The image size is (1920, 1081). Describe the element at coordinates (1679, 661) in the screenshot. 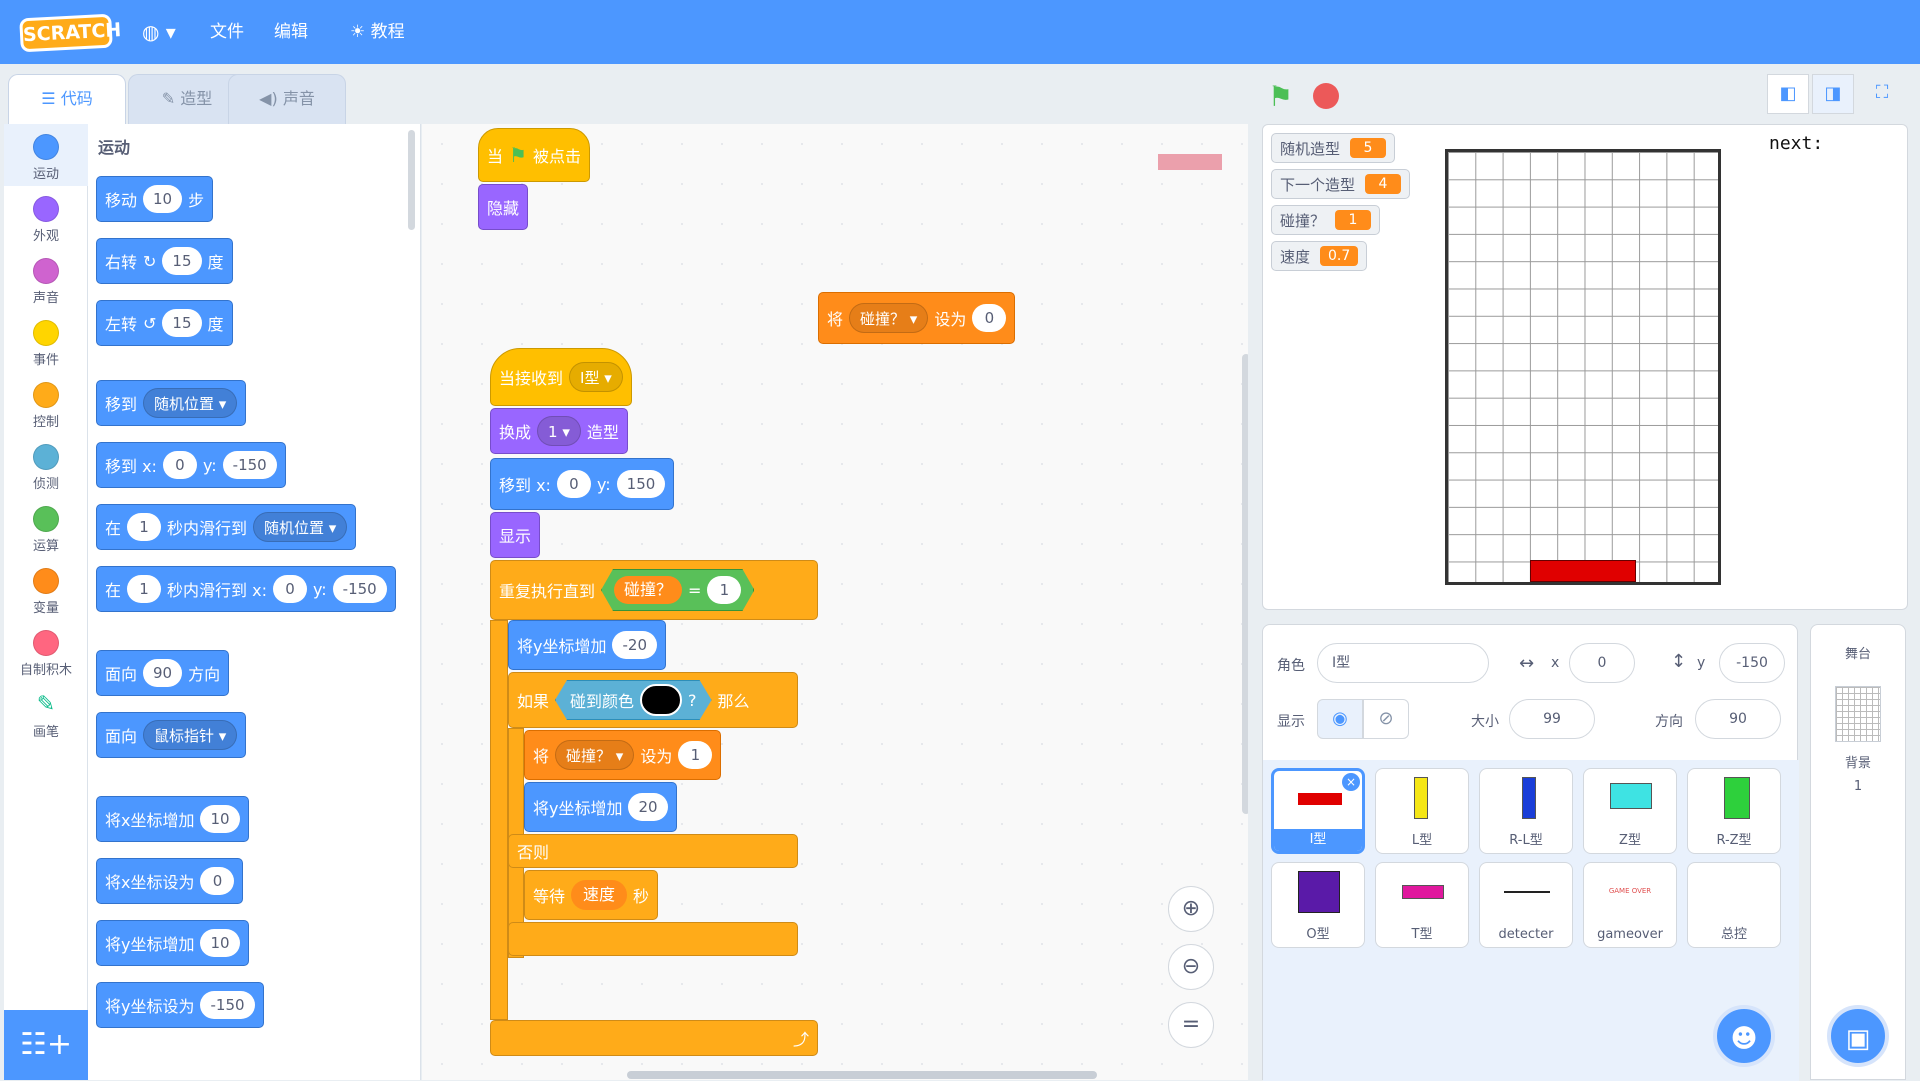

I see `y-arrow-icon: ↕` at that location.